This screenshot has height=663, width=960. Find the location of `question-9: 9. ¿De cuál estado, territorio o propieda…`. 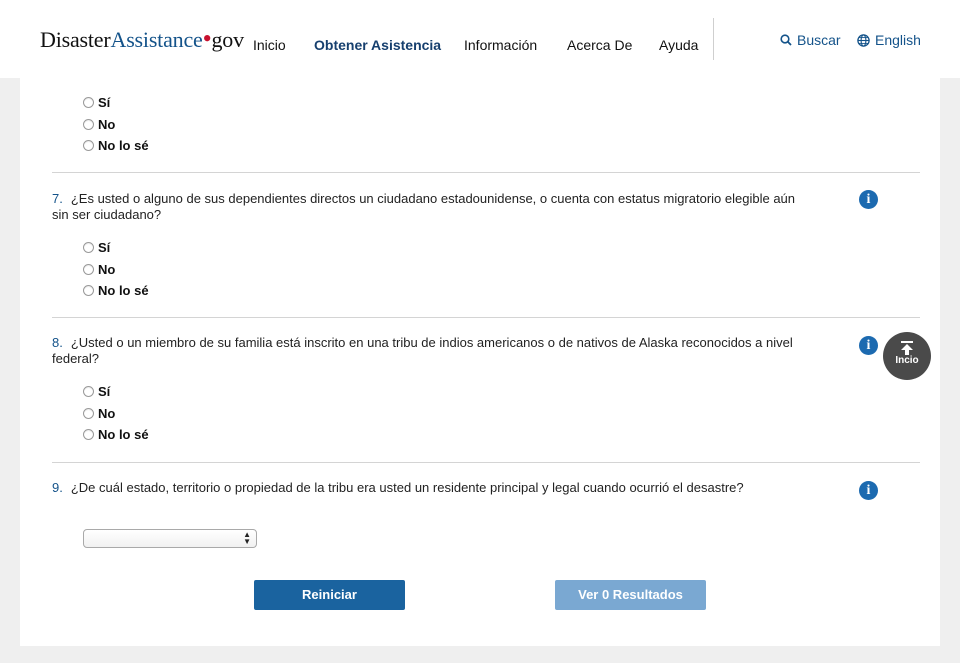

question-9: 9. ¿De cuál estado, territorio o propieda… is located at coordinates (427, 488).